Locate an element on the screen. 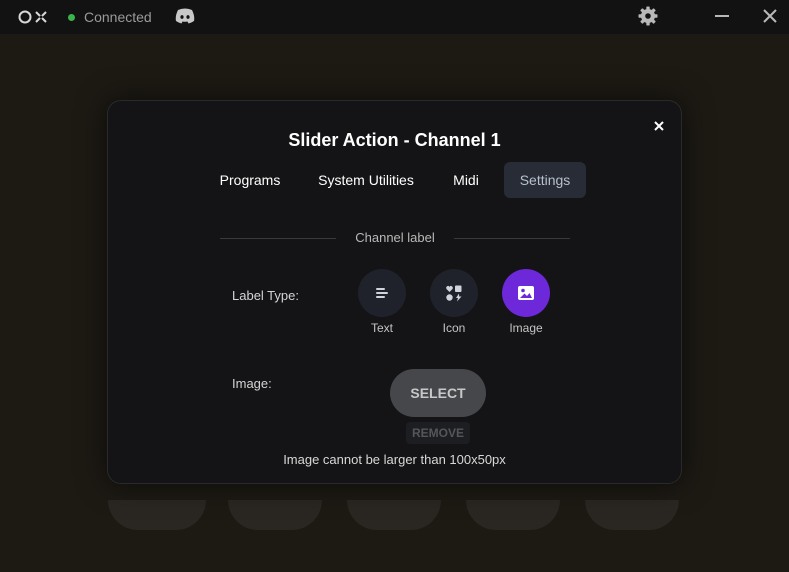 This screenshot has width=789, height=572. connection-status-dot is located at coordinates (71, 17).